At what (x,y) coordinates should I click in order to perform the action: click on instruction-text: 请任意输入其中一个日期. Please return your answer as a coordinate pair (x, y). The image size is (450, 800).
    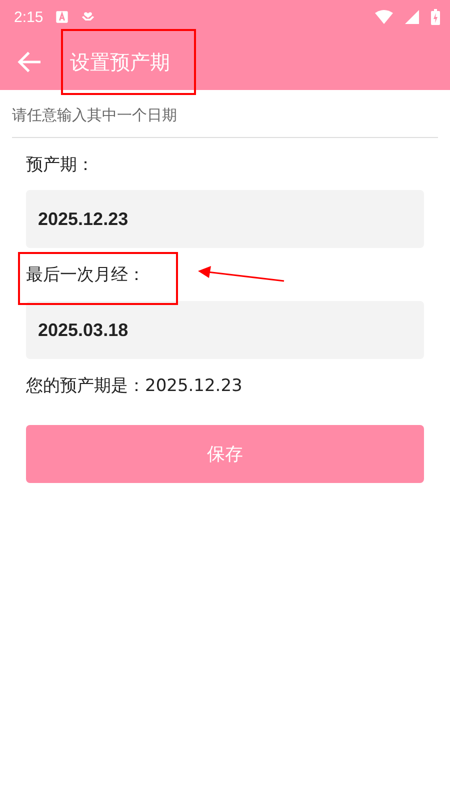
    Looking at the image, I should click on (225, 114).